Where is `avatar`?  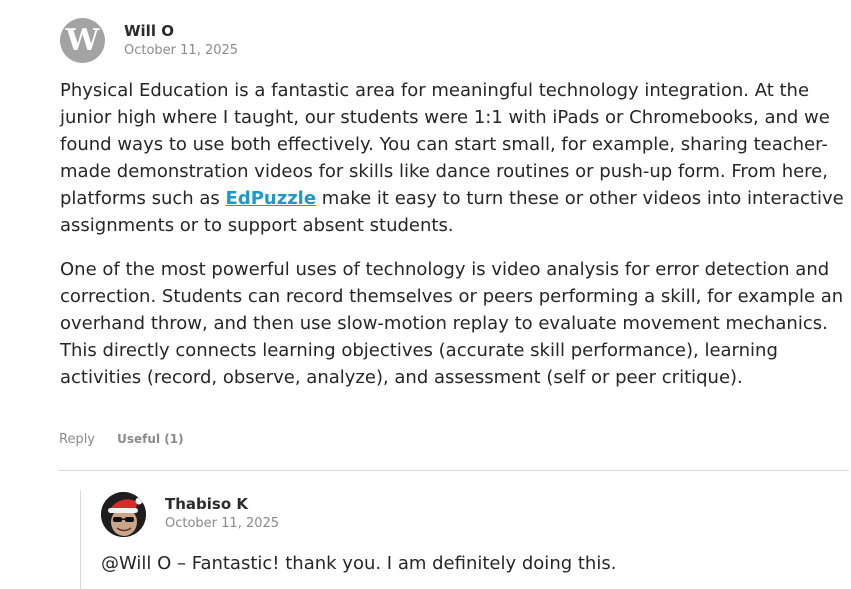 avatar is located at coordinates (123, 514).